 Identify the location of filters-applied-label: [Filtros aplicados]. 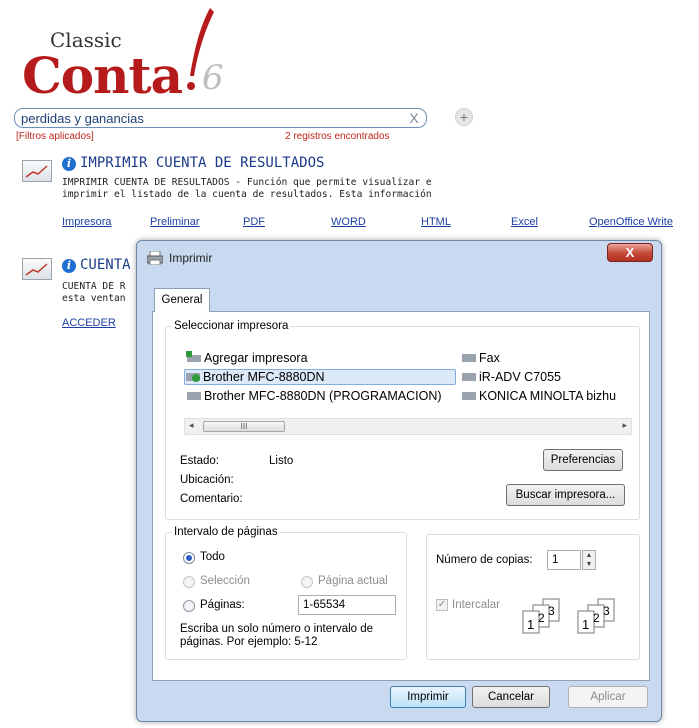
(55, 136).